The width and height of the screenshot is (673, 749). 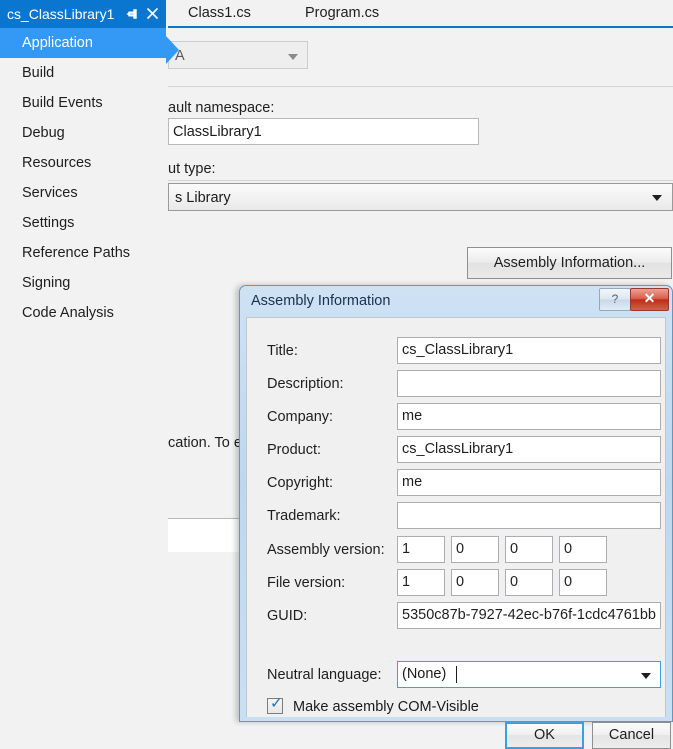 What do you see at coordinates (529, 674) in the screenshot?
I see `neutral-language-combo: (None)` at bounding box center [529, 674].